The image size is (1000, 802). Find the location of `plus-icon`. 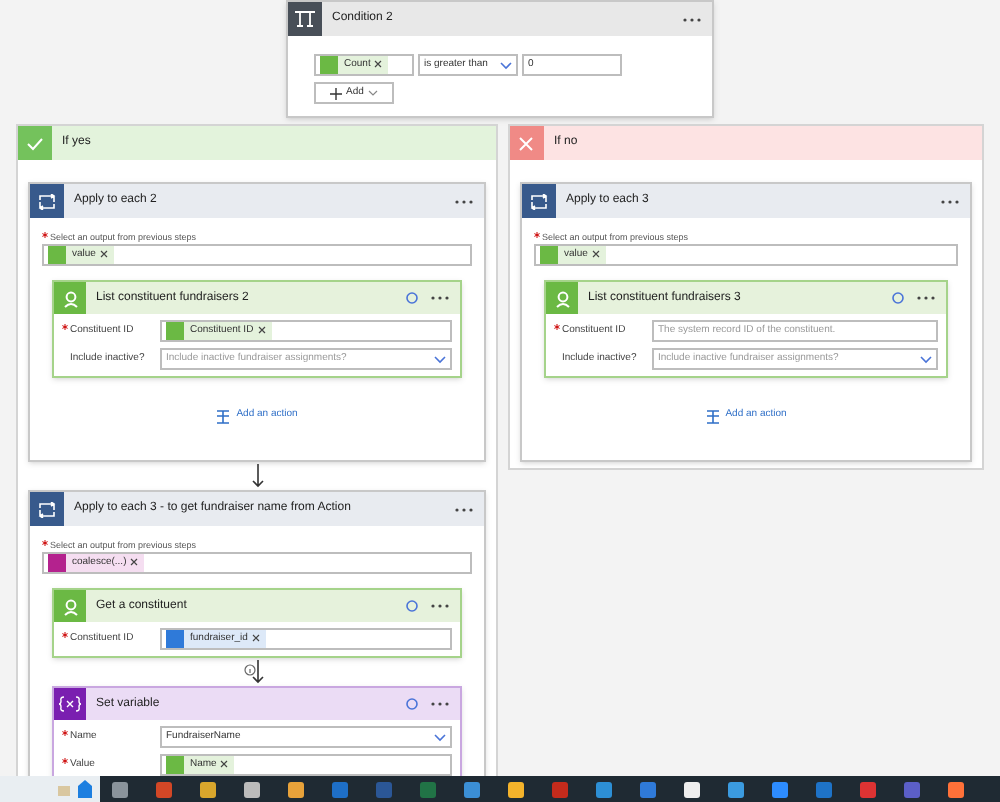

plus-icon is located at coordinates (336, 93).